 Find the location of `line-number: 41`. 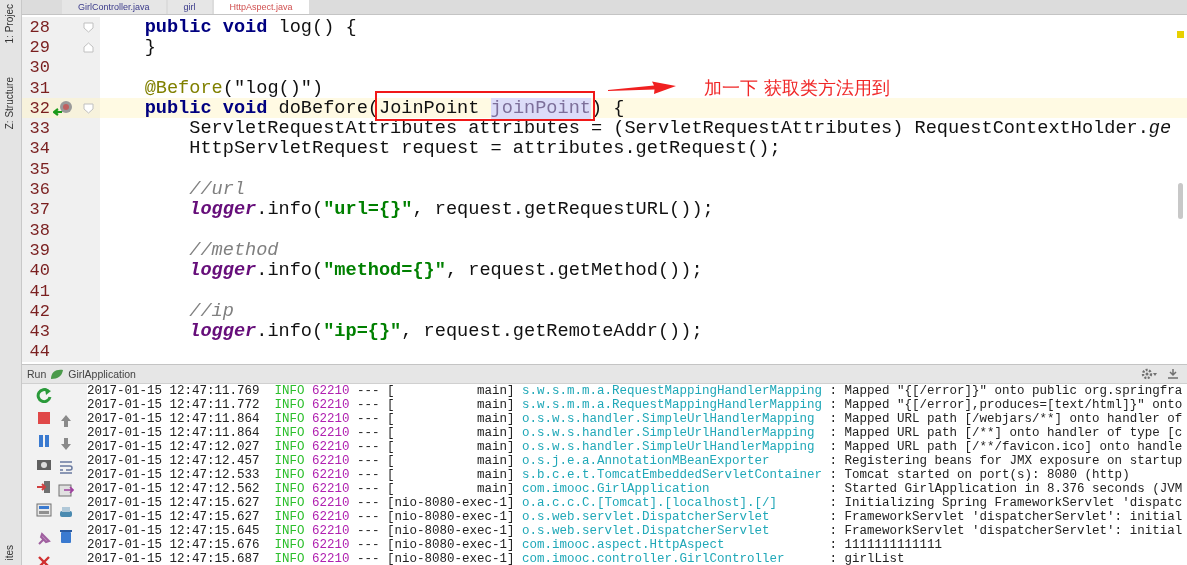

line-number: 41 is located at coordinates (39, 291).